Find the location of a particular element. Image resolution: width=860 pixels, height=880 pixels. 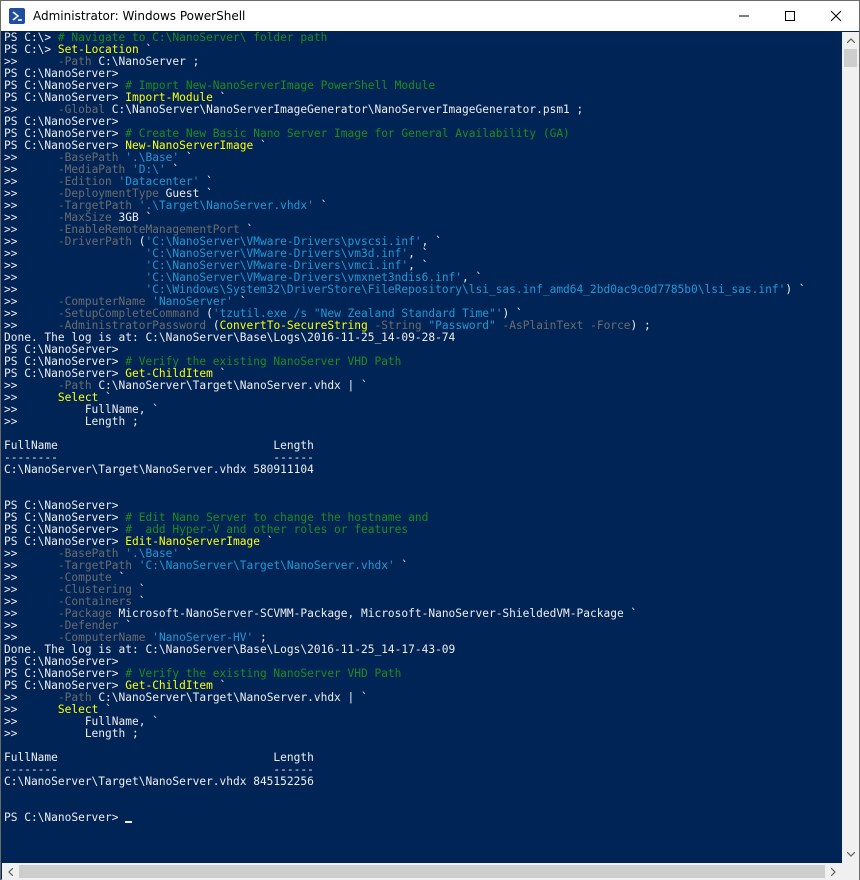

console-text-segment: -AsPlainText is located at coordinates (543, 325).